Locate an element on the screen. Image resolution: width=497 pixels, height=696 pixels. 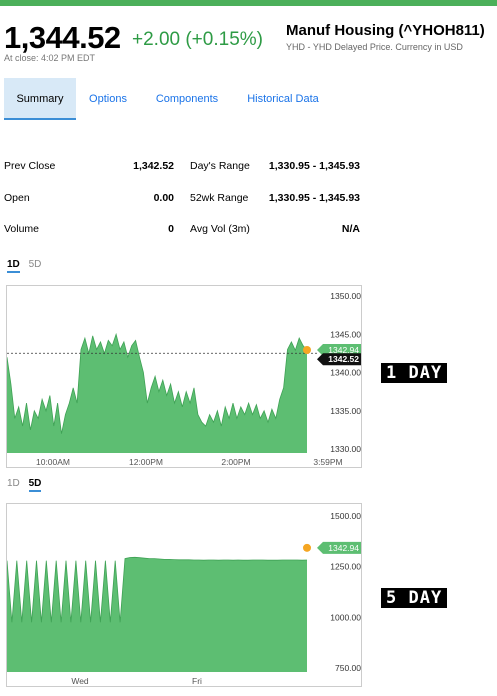
x-tick-label: Fri is located at coordinates (197, 681).